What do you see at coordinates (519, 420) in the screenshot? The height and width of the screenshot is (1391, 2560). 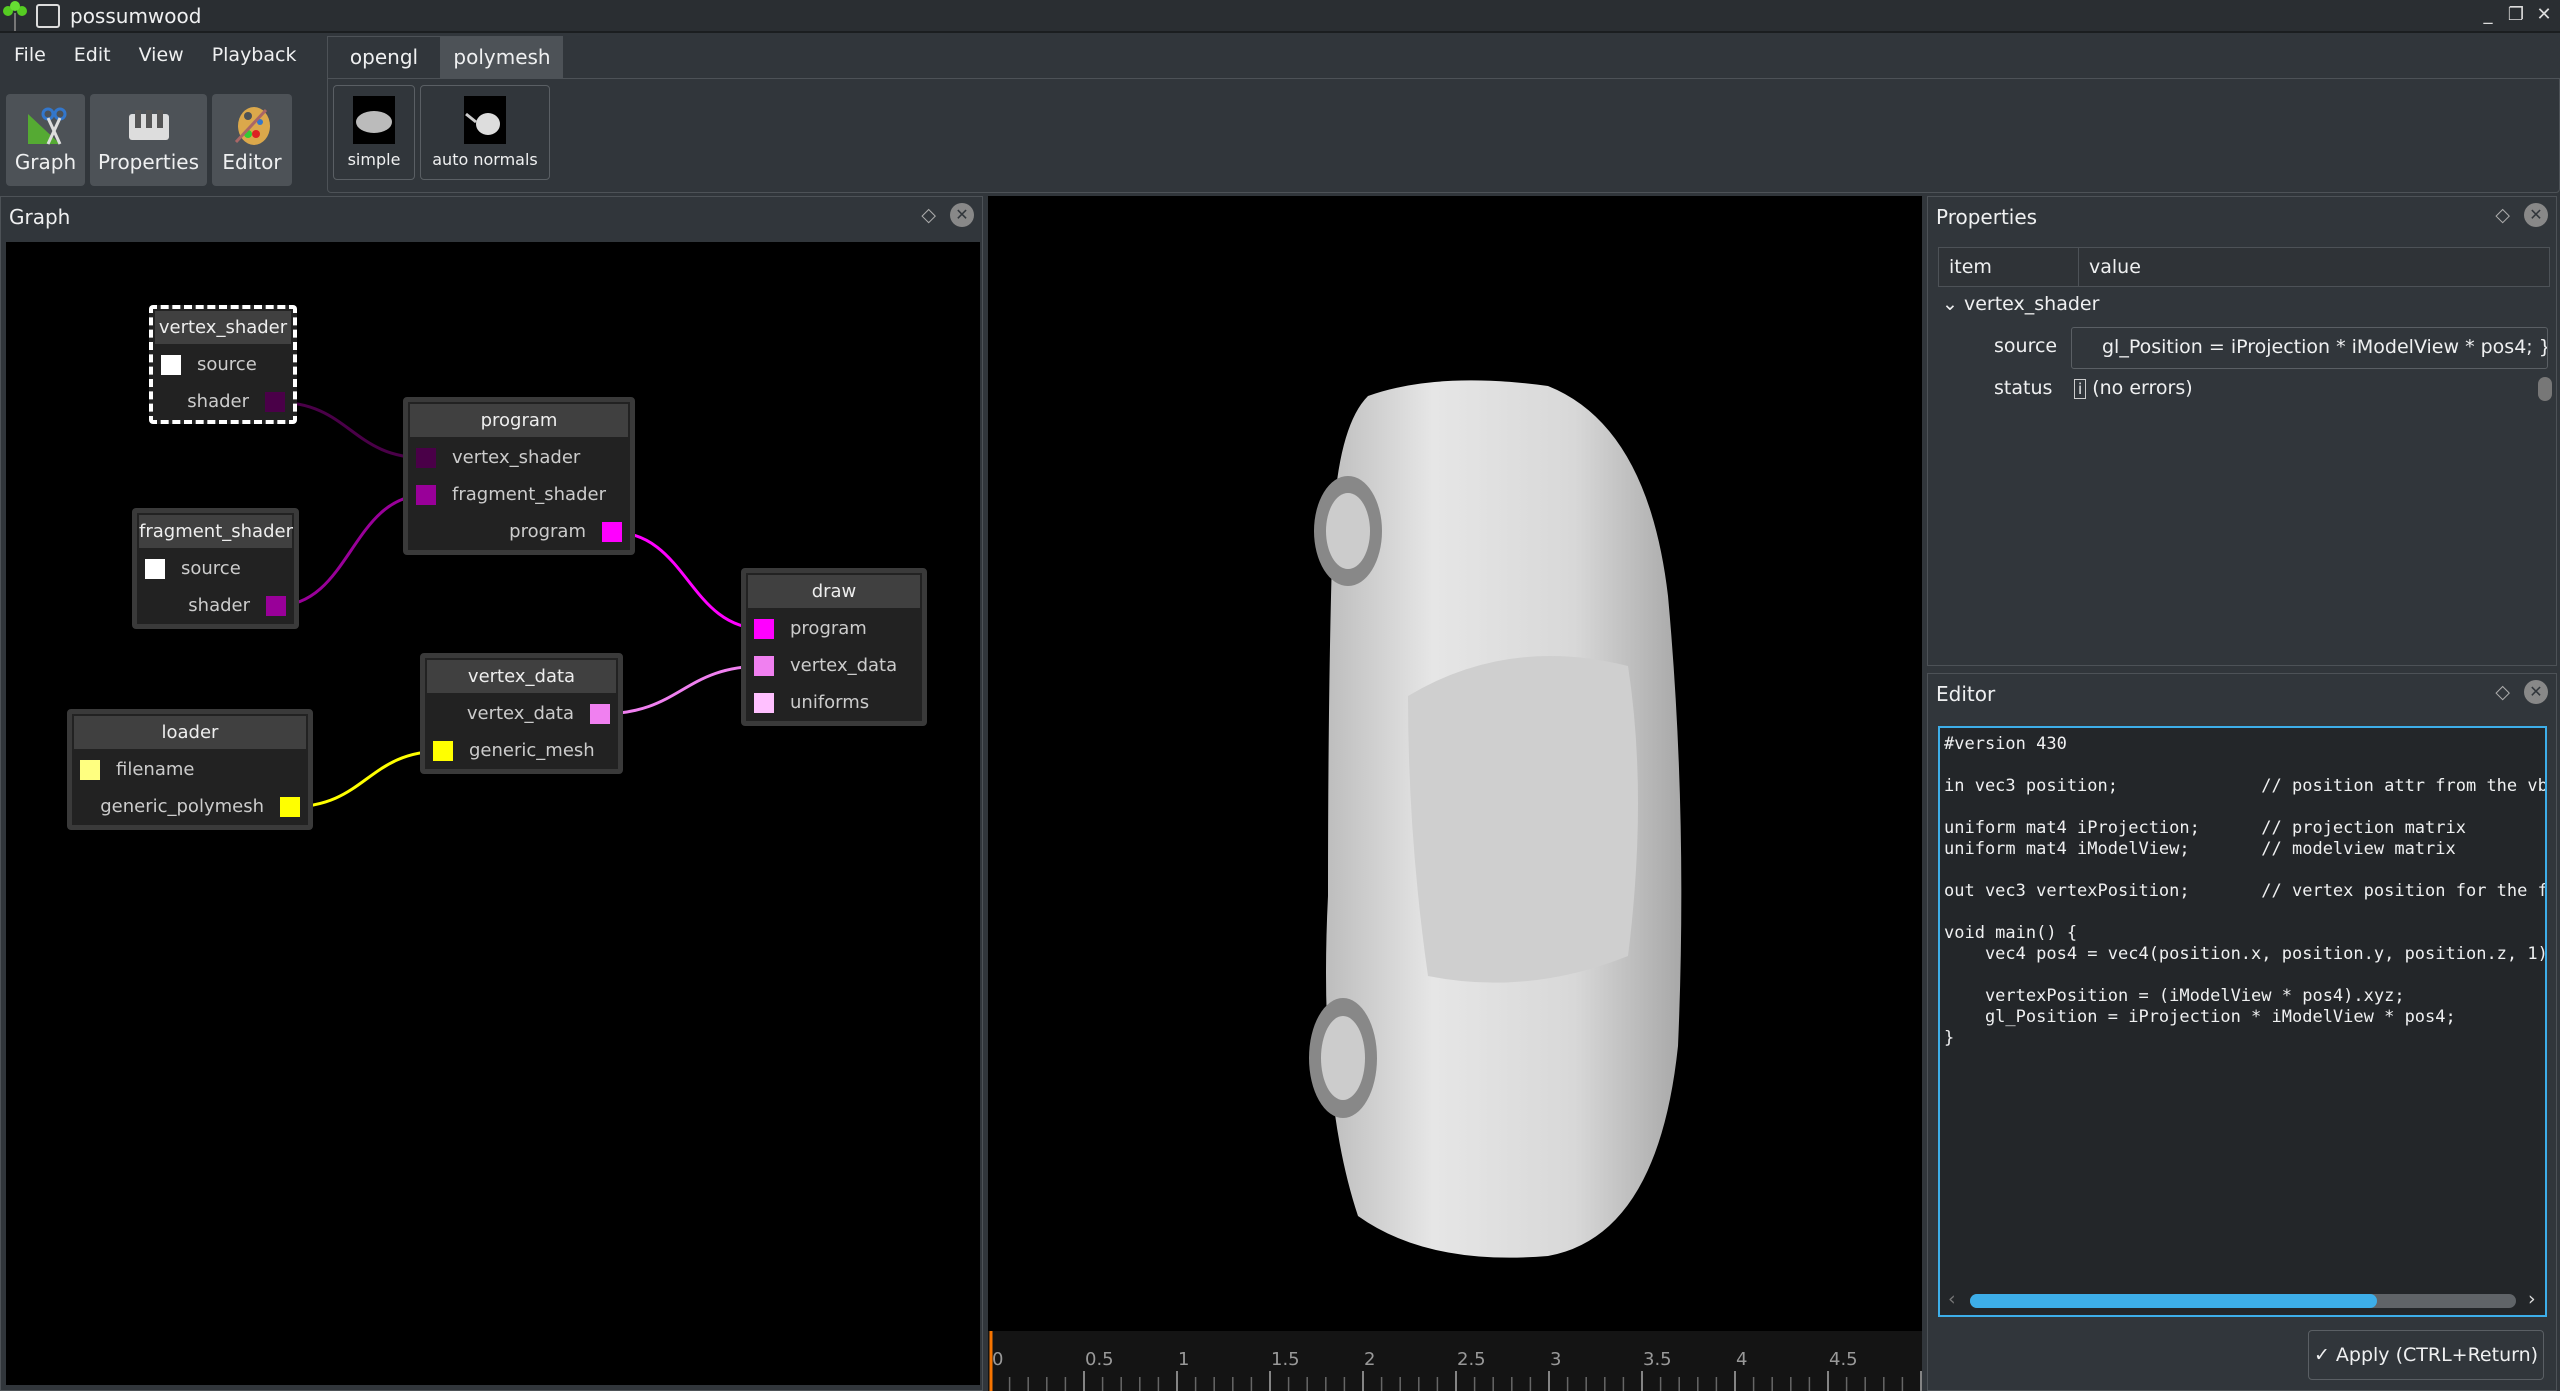 I see `node-title: program` at bounding box center [519, 420].